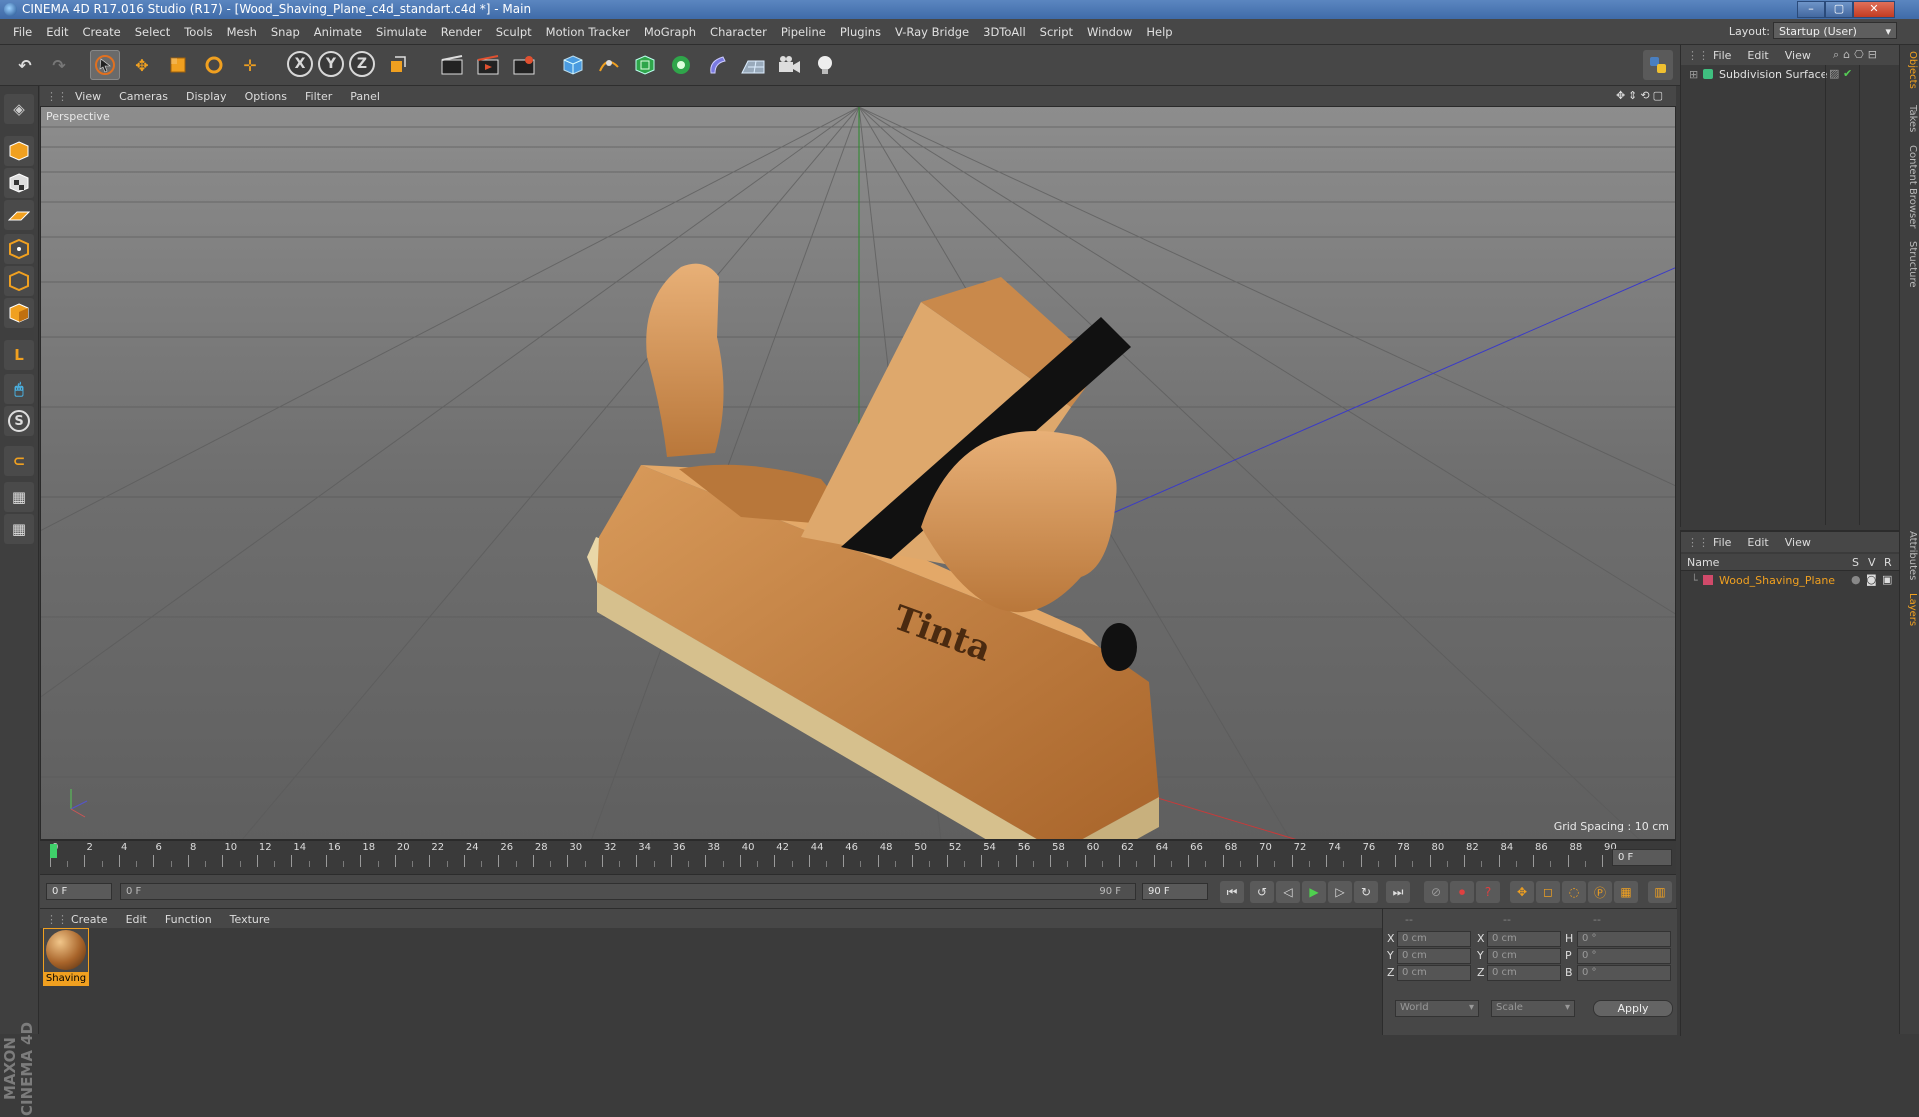 The height and width of the screenshot is (1117, 1919). Describe the element at coordinates (1004, 32) in the screenshot. I see `menu-3dtoall: 3DToAll` at that location.